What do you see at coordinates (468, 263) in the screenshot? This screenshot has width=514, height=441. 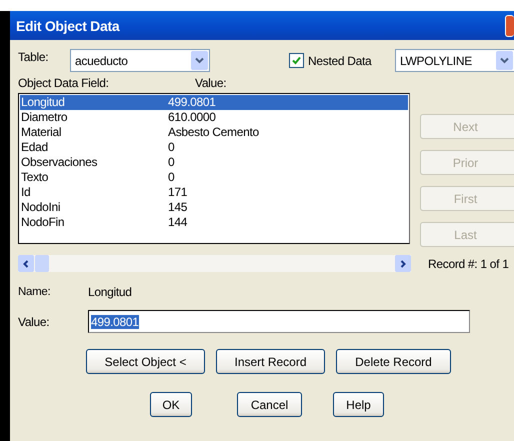 I see `record-counter: Record #: 1 of 1` at bounding box center [468, 263].